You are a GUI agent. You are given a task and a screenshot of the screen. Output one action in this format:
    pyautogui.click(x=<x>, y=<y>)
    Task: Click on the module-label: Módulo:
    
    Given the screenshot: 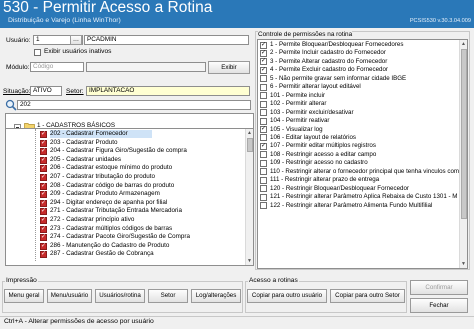 What is the action you would take?
    pyautogui.click(x=18, y=67)
    